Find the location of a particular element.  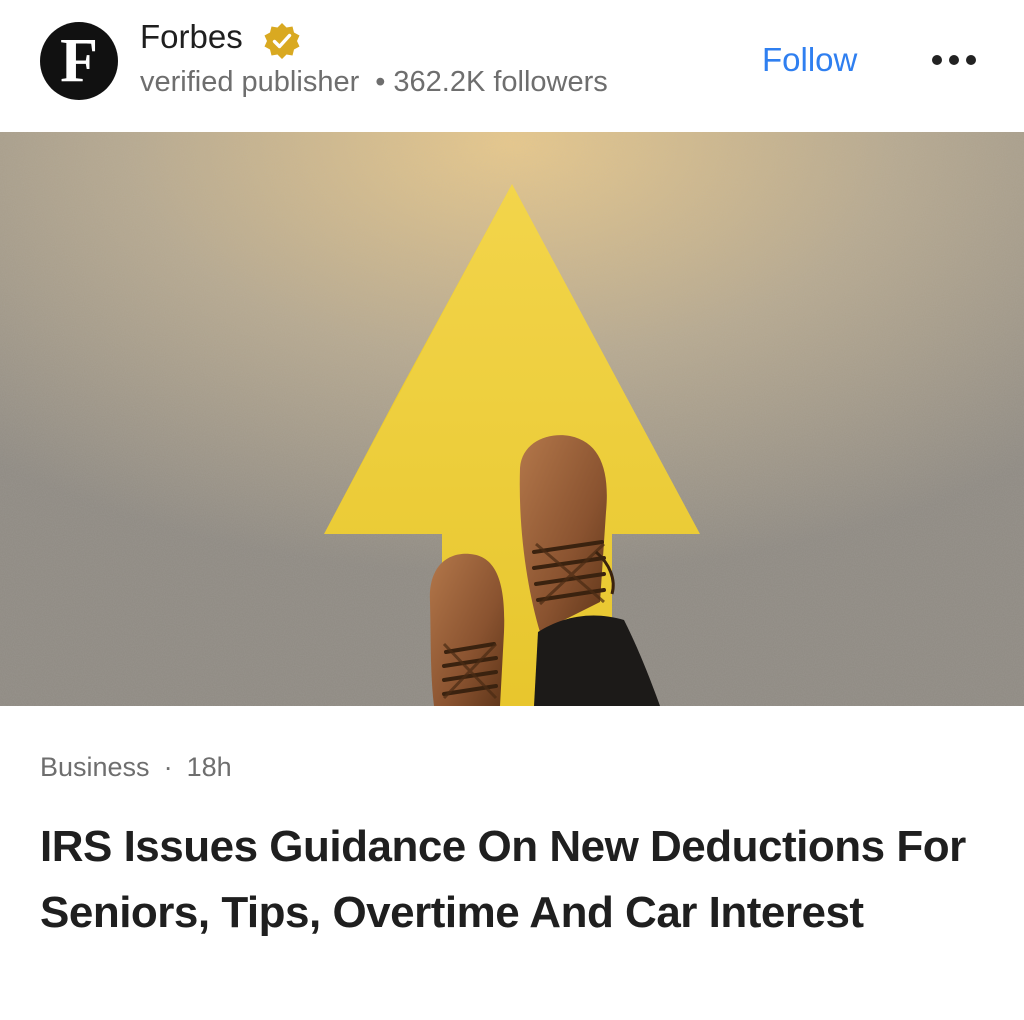

more-options-icon is located at coordinates (954, 60).